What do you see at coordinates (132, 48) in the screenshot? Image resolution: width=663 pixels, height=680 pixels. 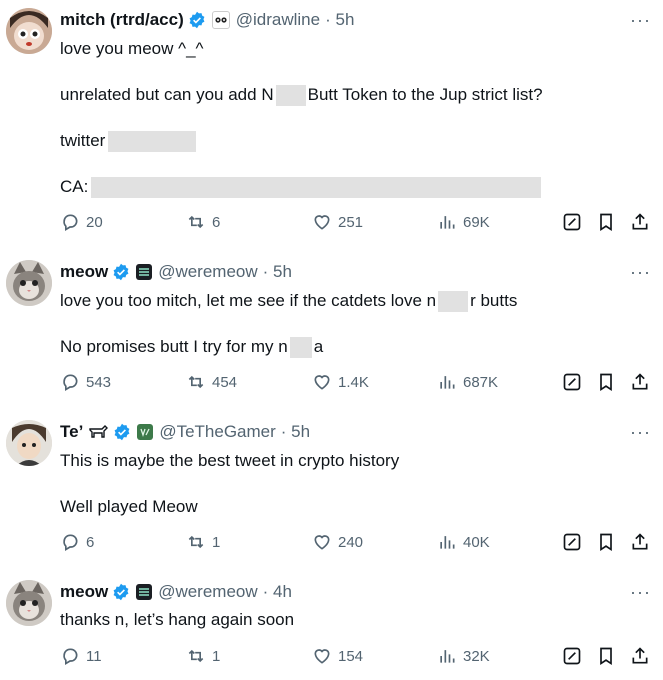 I see `tweet-text-line: love you meow ^_^` at bounding box center [132, 48].